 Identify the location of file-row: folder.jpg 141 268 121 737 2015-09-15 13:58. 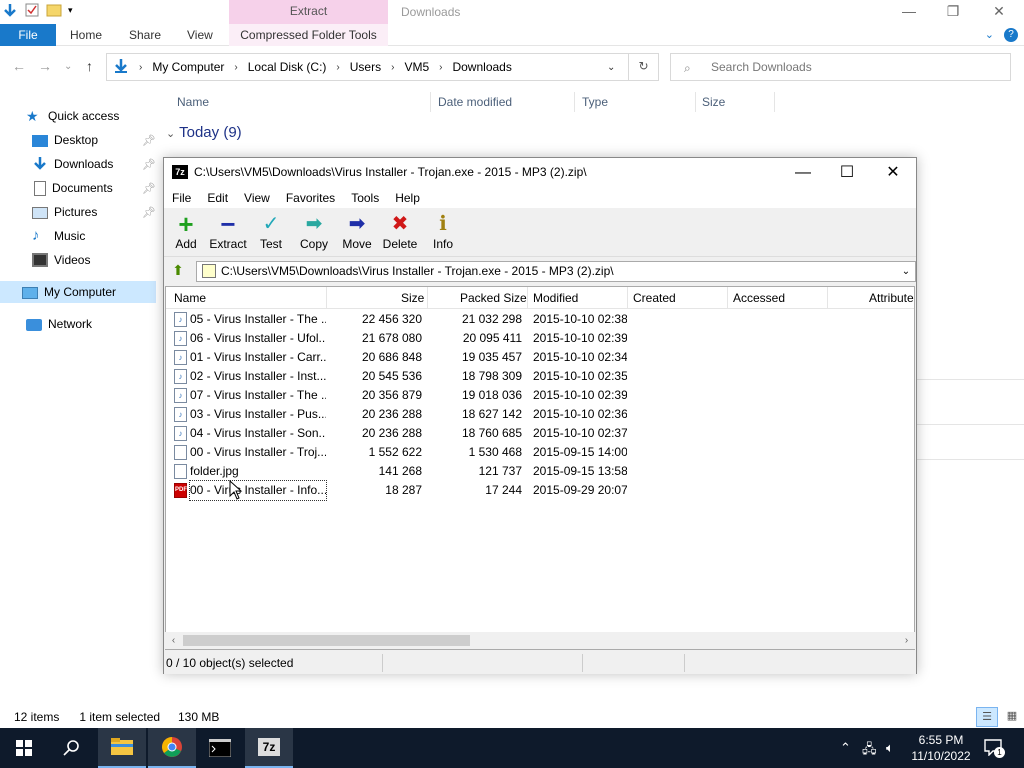
(540, 471).